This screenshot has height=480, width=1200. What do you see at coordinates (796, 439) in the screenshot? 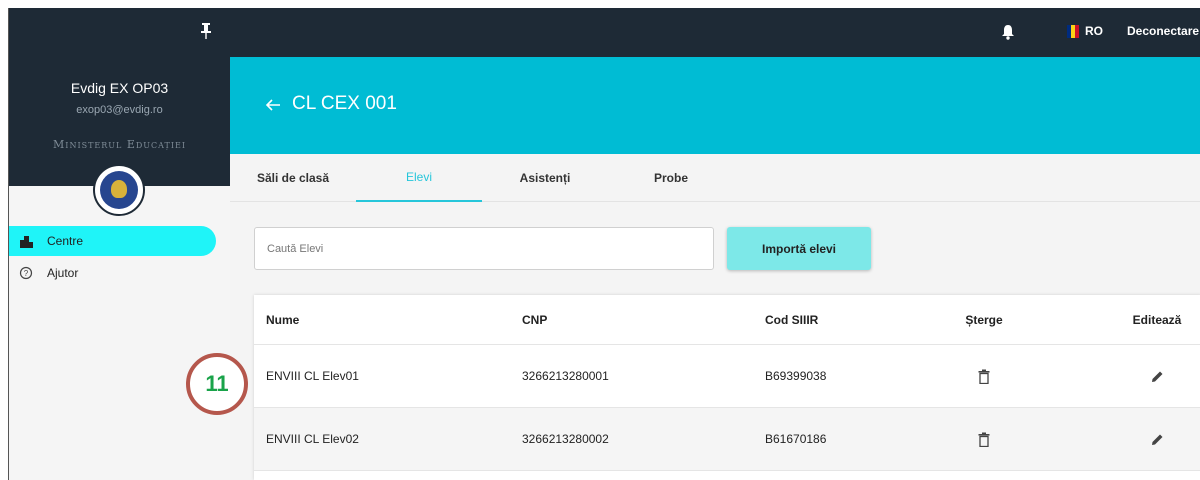
I see `student-cod-siiir: B61670186` at bounding box center [796, 439].